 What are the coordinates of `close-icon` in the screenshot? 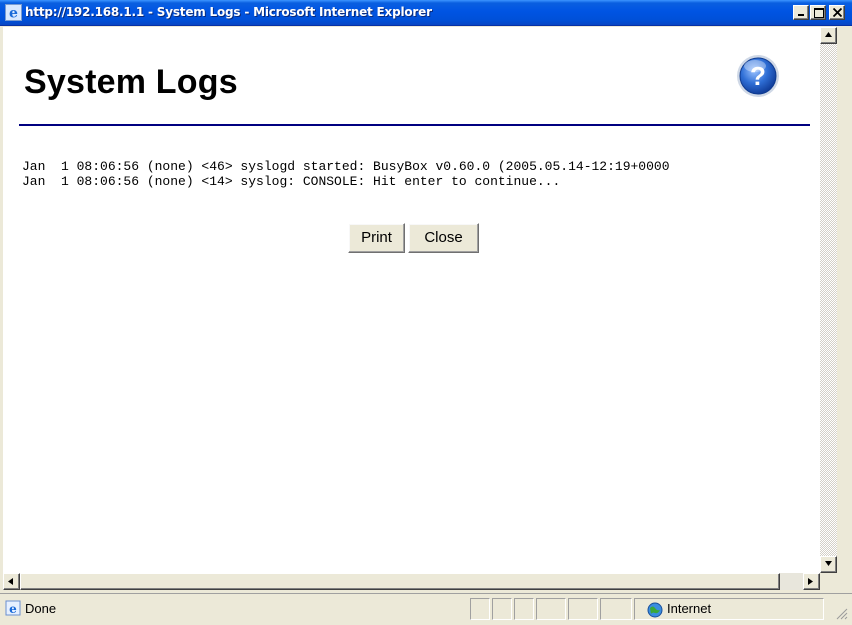 It's located at (837, 12).